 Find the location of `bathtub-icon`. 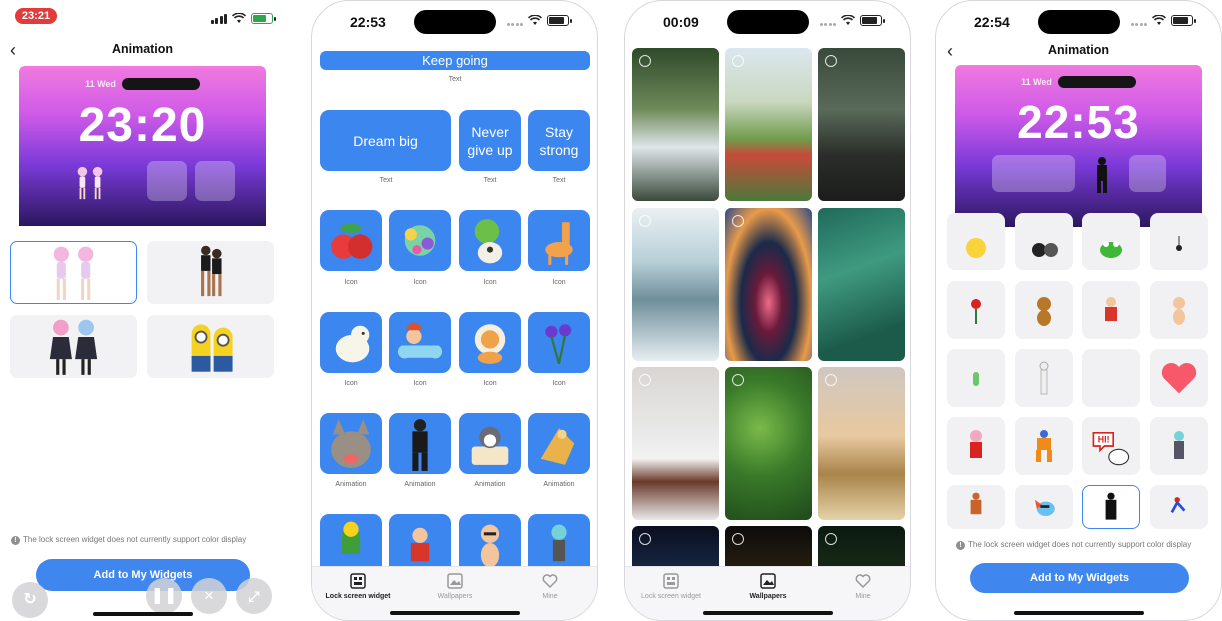

bathtub-icon is located at coordinates (420, 340).